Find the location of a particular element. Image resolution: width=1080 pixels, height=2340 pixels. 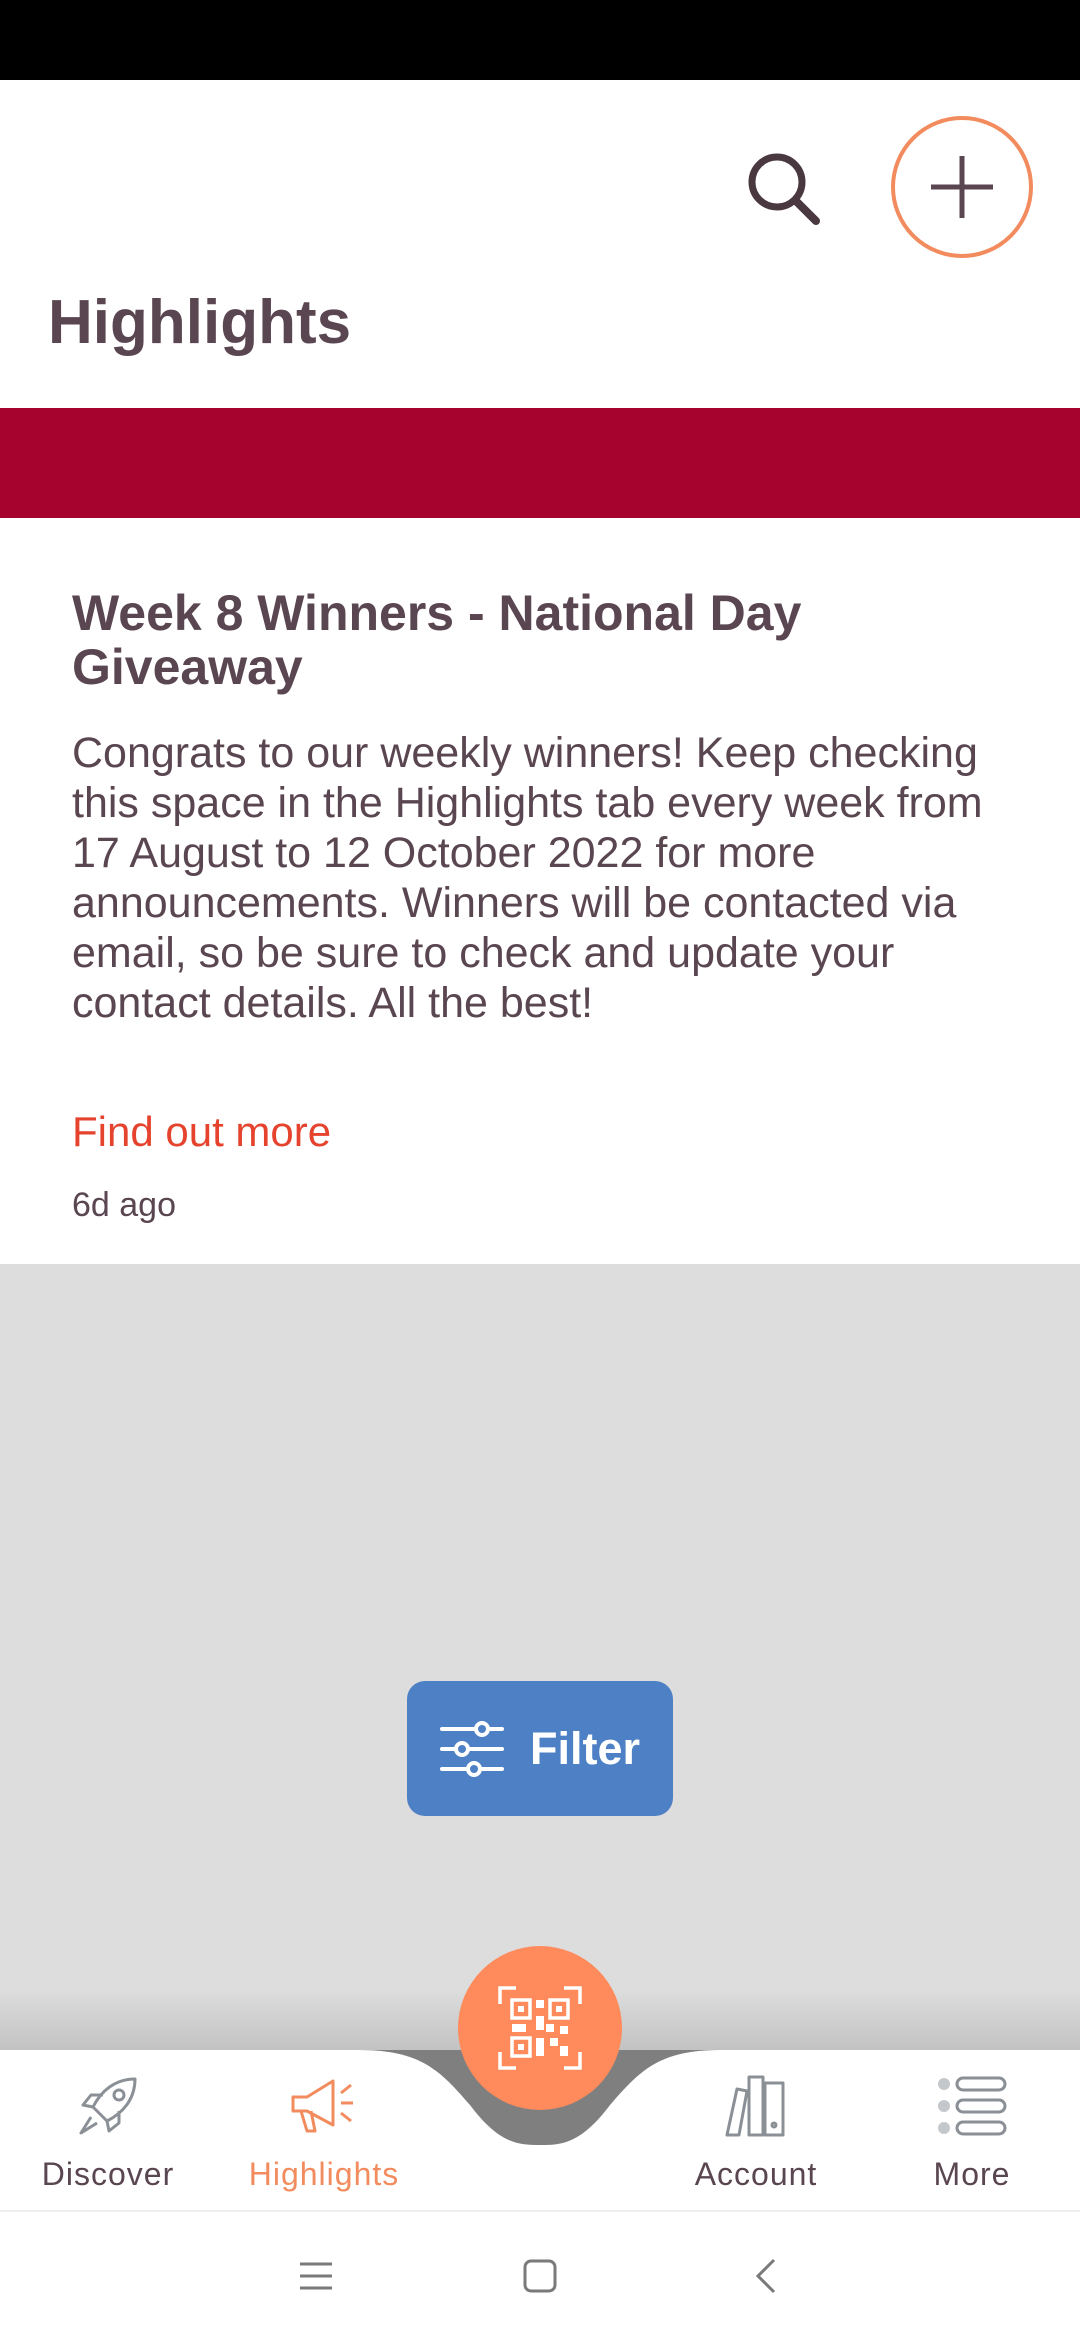

nav-item-account: Account is located at coordinates (756, 2131).